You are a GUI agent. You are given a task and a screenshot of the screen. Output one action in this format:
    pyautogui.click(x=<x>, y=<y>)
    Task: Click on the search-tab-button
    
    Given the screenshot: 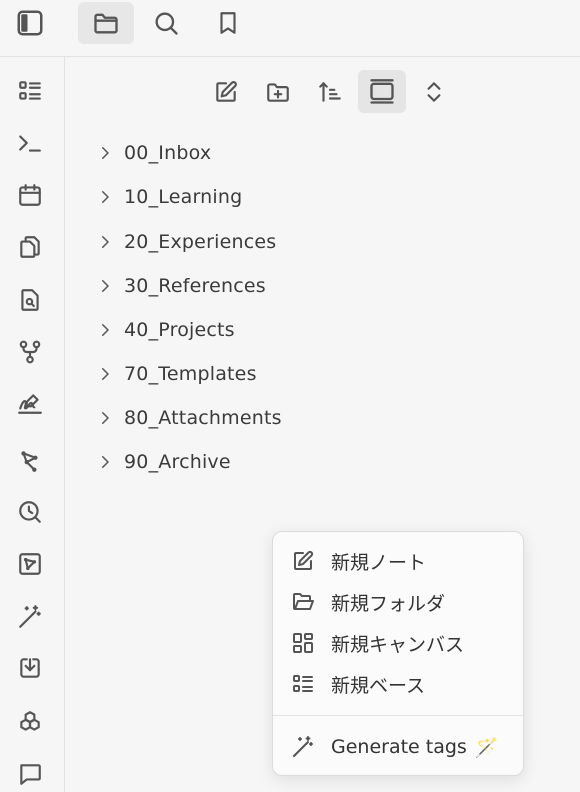 What is the action you would take?
    pyautogui.click(x=166, y=23)
    